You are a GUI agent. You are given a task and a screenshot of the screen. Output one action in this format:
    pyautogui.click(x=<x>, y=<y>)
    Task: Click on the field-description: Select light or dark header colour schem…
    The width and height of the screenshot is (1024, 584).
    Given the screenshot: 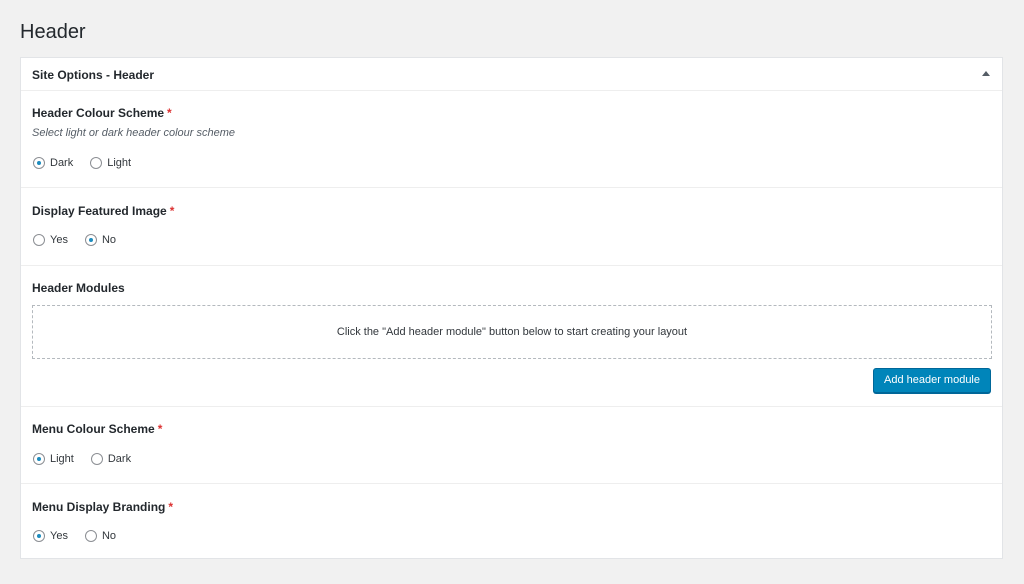 What is the action you would take?
    pyautogui.click(x=133, y=133)
    